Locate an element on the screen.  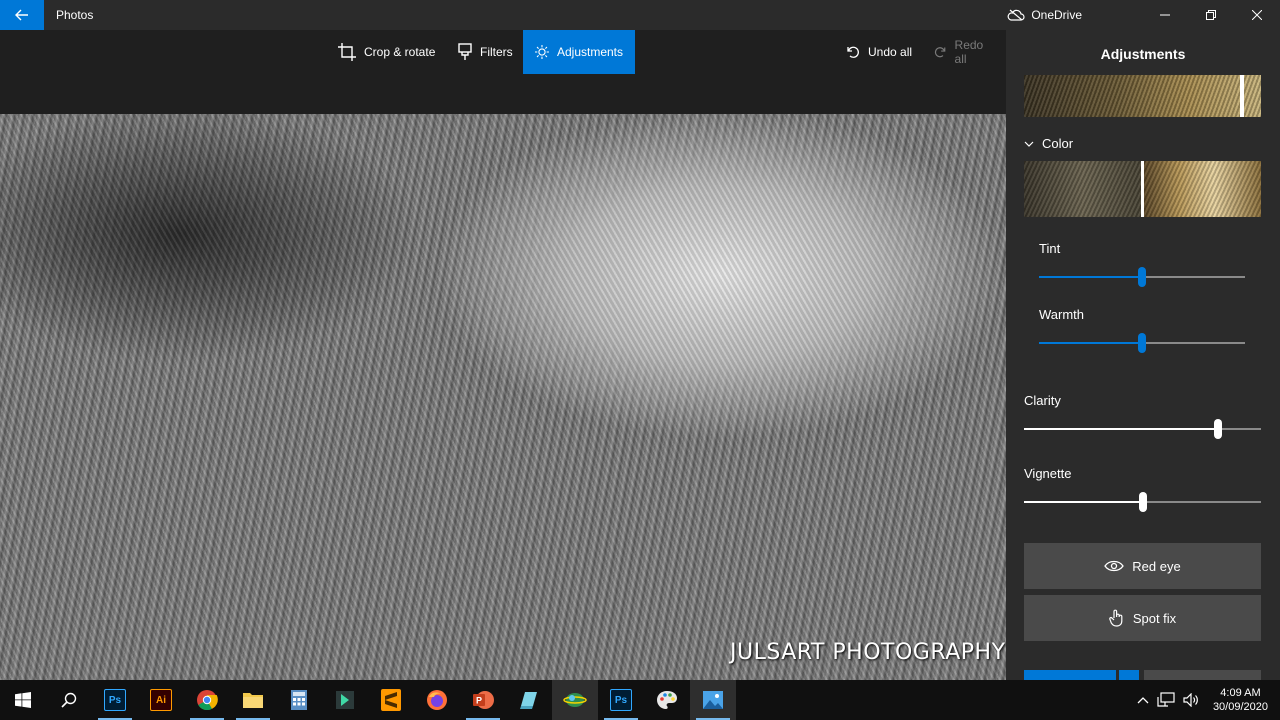
undo-all-button: Undo all is located at coordinates (879, 52).